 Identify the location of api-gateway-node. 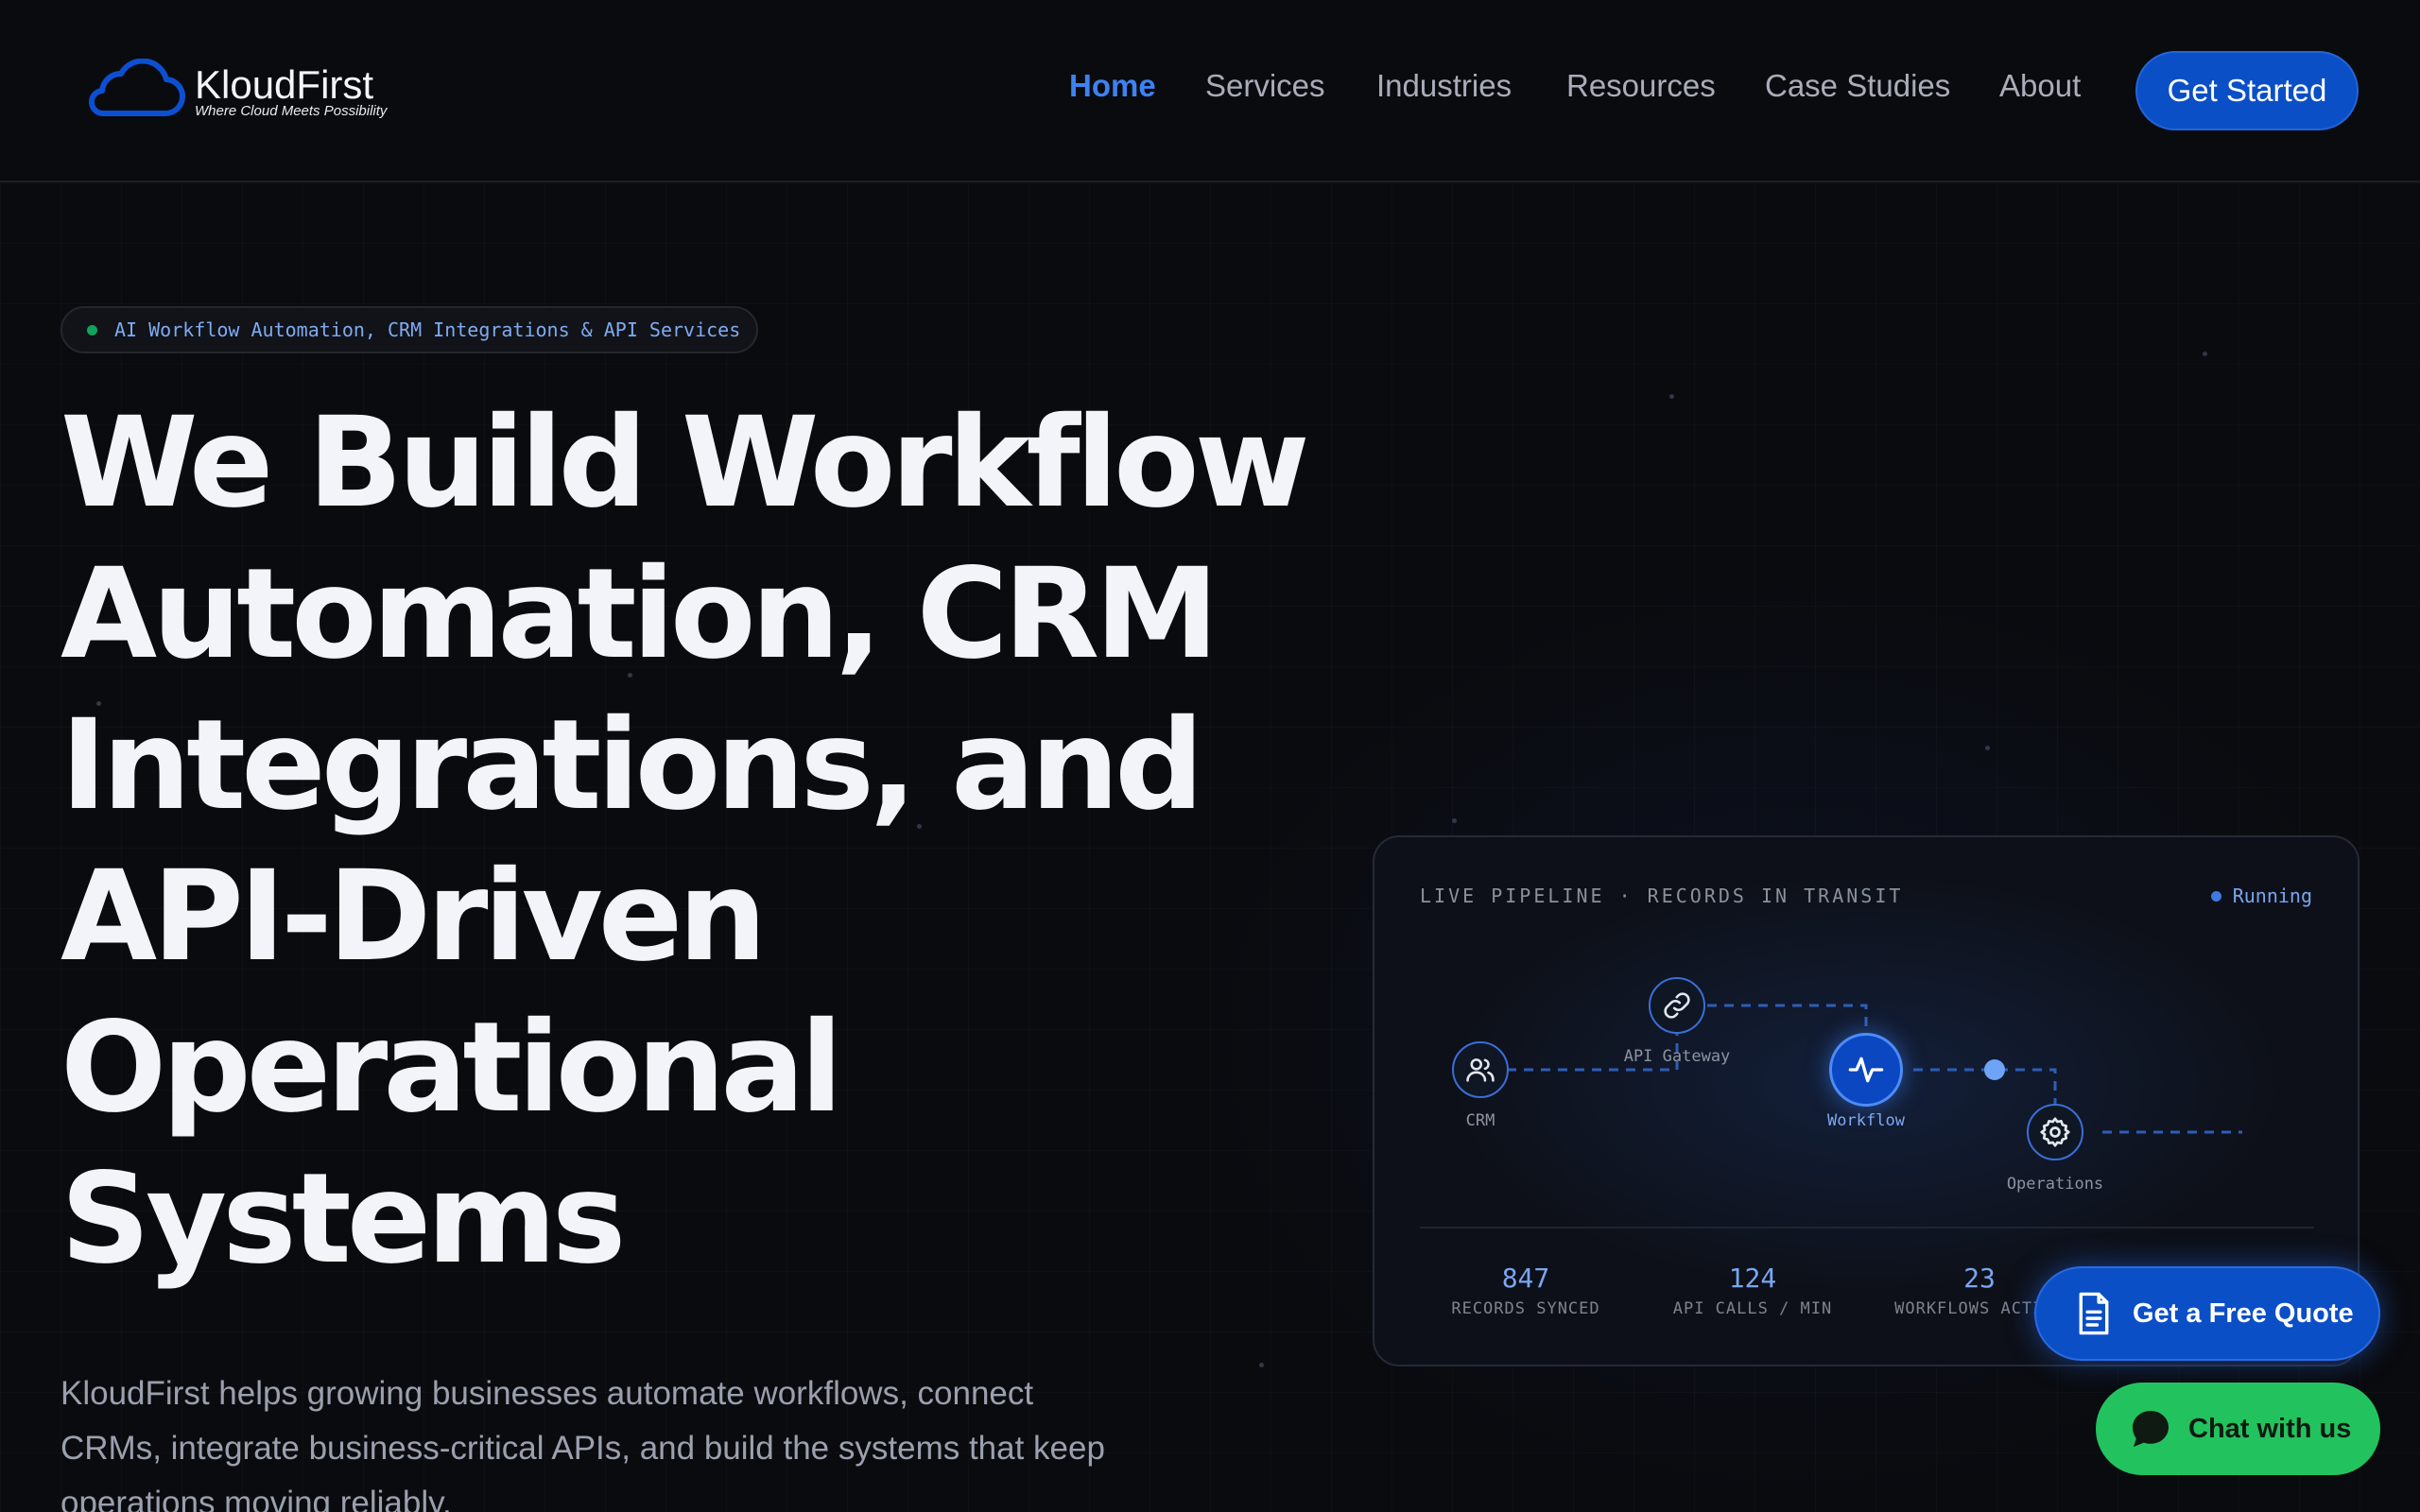
(1677, 1005).